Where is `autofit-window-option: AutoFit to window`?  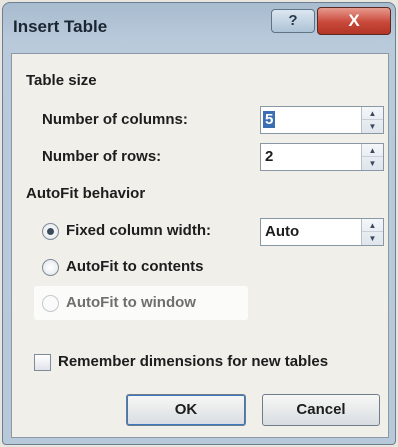
autofit-window-option: AutoFit to window is located at coordinates (142, 304).